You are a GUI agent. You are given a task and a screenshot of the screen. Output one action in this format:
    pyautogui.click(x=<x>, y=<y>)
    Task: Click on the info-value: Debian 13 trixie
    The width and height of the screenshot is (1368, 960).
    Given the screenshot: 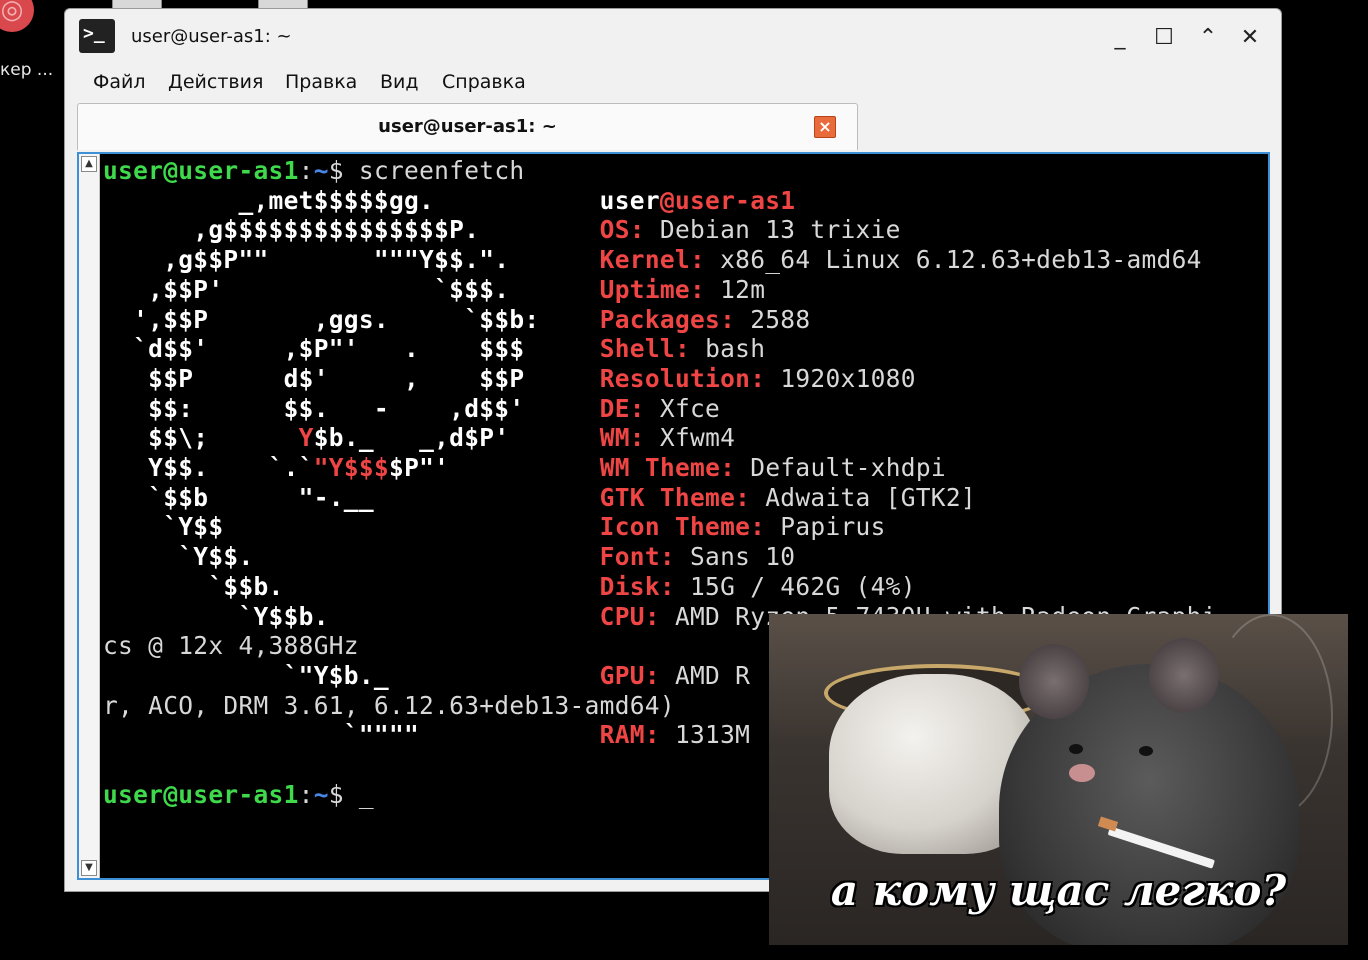 What is the action you would take?
    pyautogui.click(x=780, y=230)
    